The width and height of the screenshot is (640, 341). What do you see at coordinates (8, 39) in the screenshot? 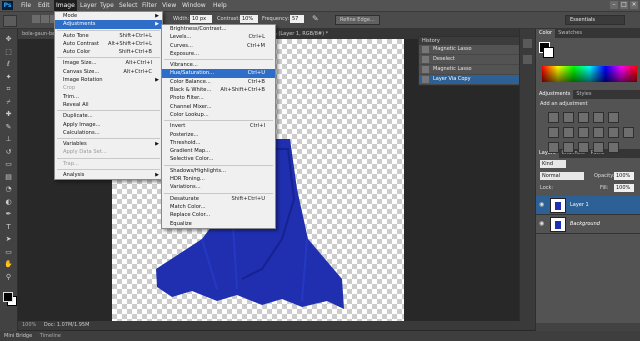
I see `move-tool-icon: ✥` at bounding box center [8, 39].